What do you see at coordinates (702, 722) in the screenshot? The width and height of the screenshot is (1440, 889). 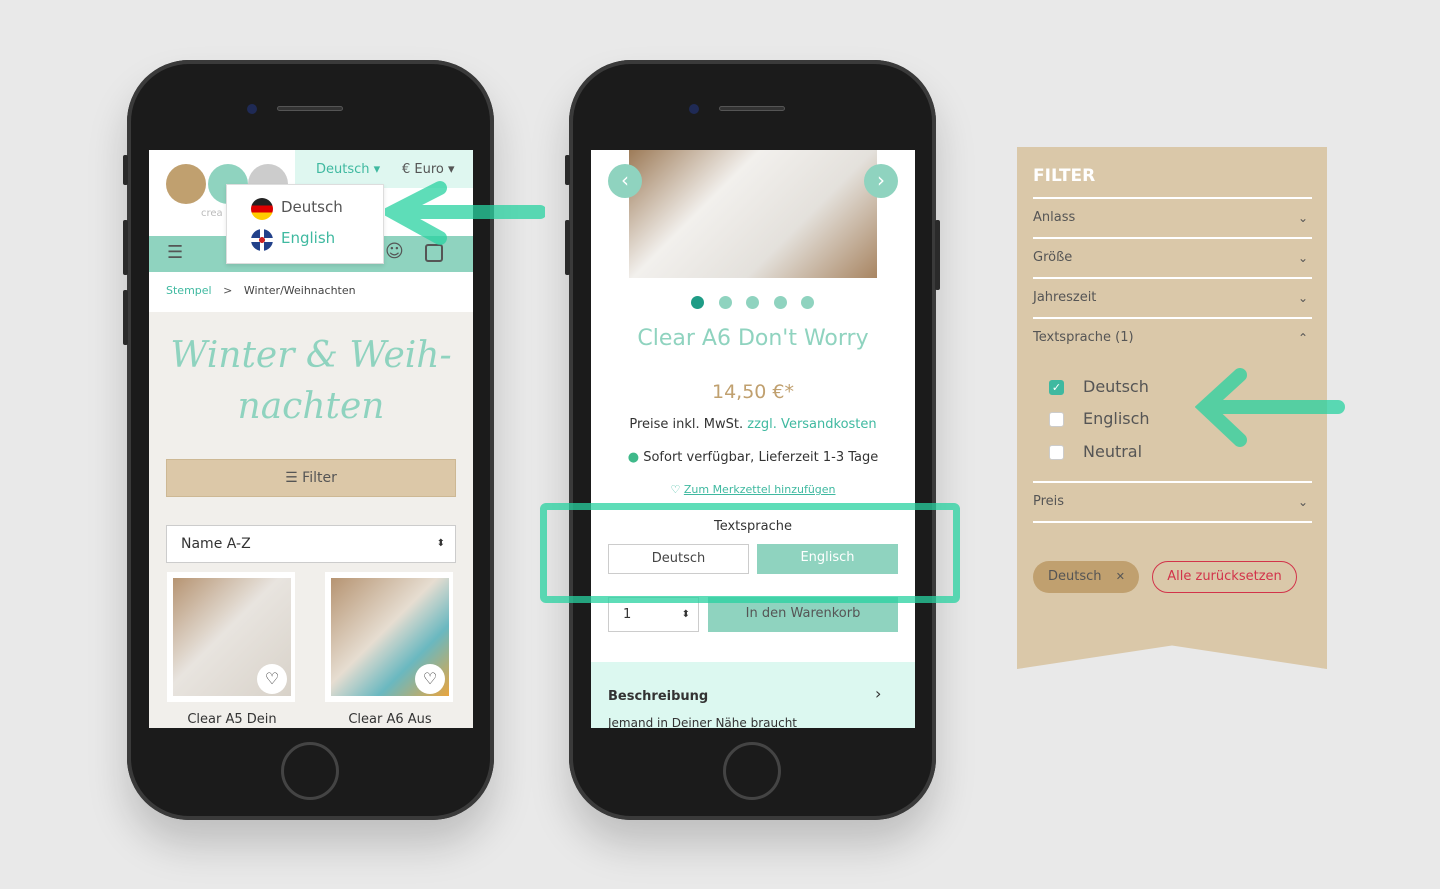 I see `description-preview: Jemand in Deiner Nähe braucht` at bounding box center [702, 722].